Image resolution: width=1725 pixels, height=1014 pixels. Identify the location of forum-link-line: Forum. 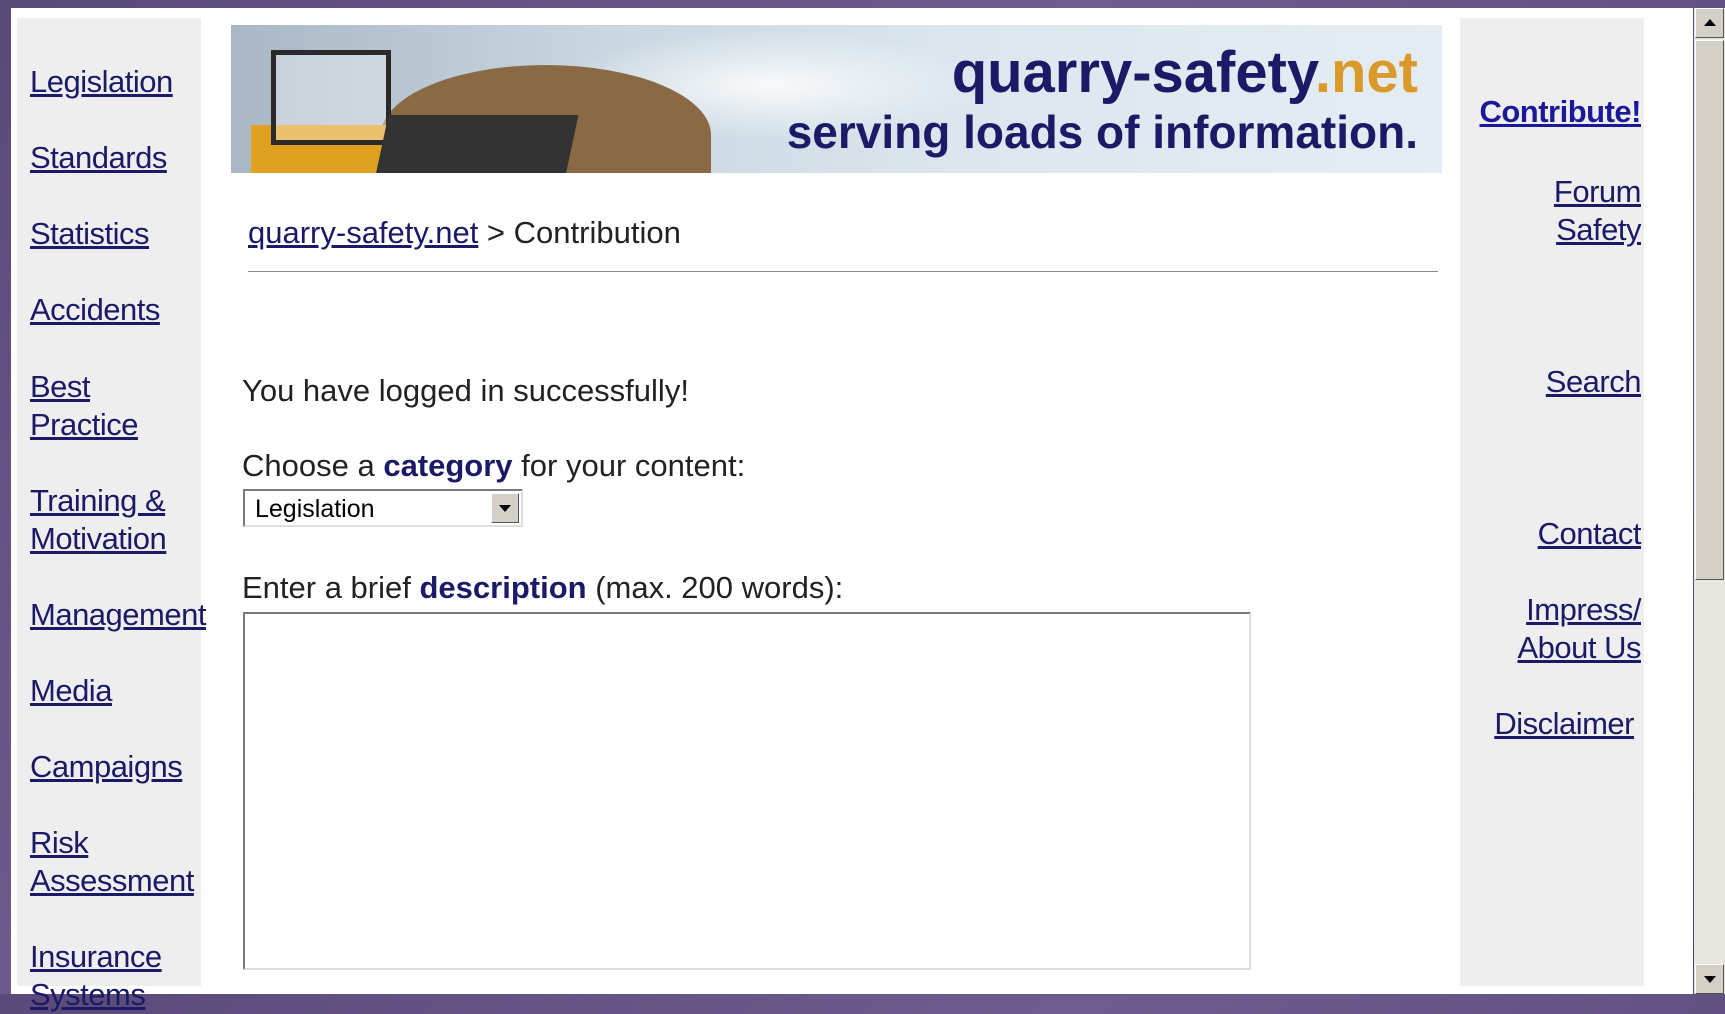
(1597, 191).